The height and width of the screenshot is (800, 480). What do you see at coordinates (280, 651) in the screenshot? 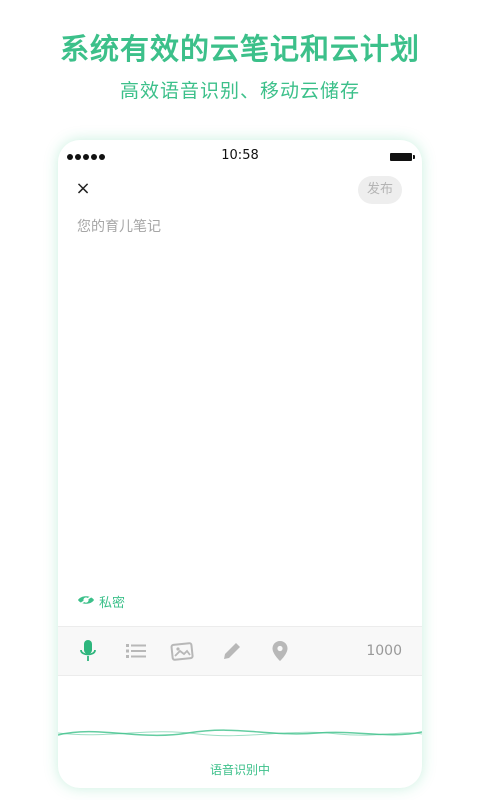
I see `location-pin-icon` at bounding box center [280, 651].